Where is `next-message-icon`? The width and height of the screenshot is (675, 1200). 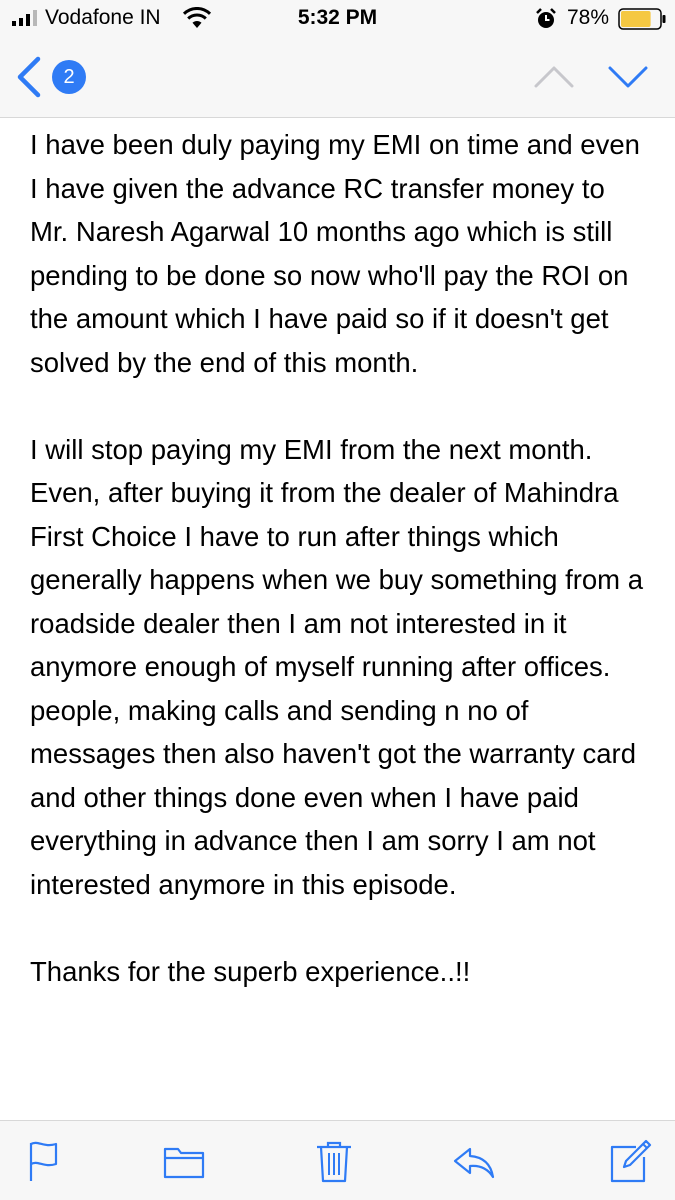 next-message-icon is located at coordinates (628, 77).